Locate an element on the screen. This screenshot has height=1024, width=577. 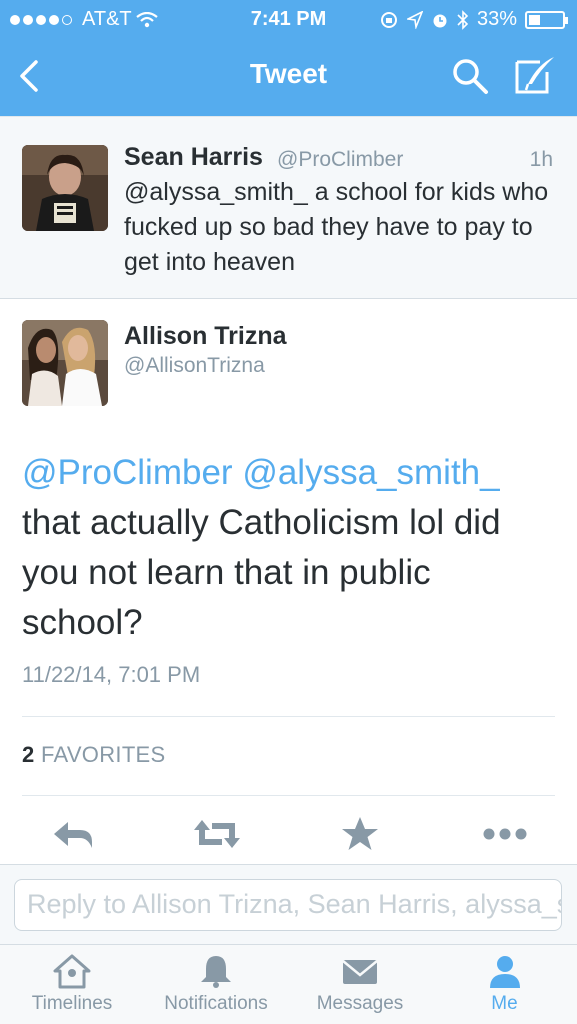
mention-link: @alyssa_smith_ is located at coordinates (370, 472).